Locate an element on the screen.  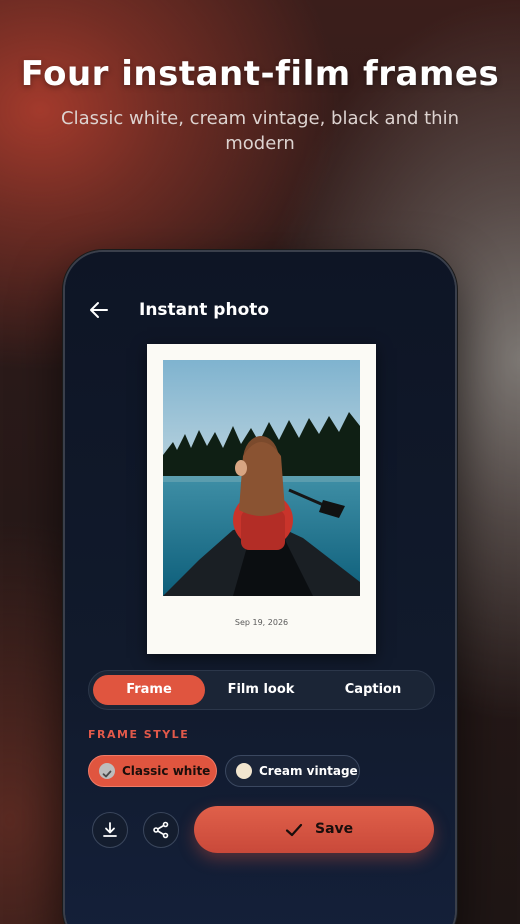
chip-label: Cream vintage is located at coordinates (308, 771).